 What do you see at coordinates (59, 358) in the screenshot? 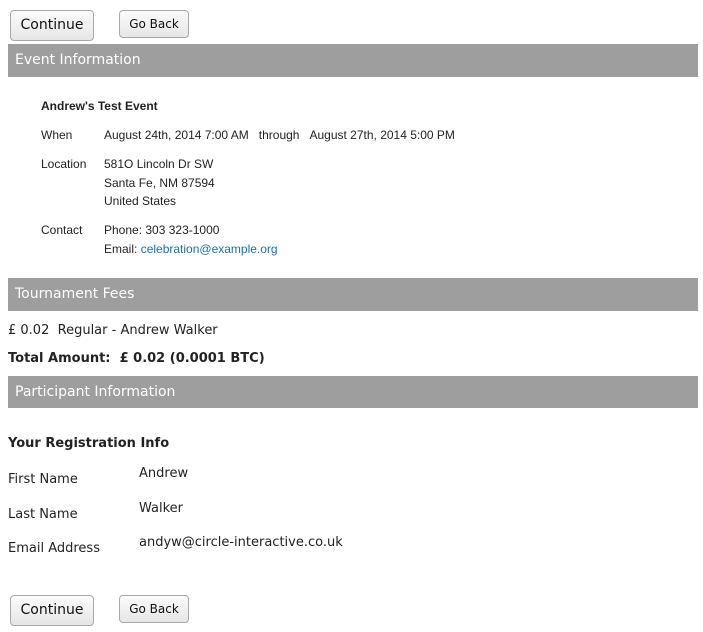
I see `total-label: Total Amount:` at bounding box center [59, 358].